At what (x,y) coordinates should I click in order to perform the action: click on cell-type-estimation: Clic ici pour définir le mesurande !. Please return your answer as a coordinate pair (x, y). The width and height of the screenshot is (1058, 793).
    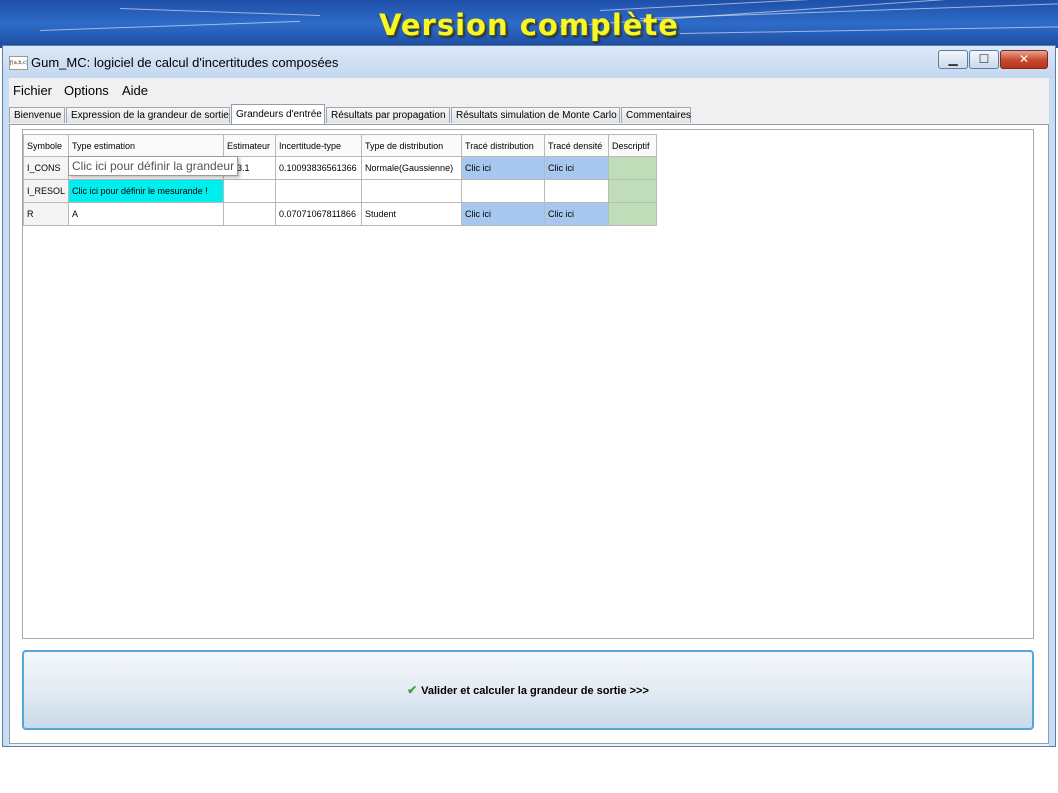
    Looking at the image, I should click on (146, 191).